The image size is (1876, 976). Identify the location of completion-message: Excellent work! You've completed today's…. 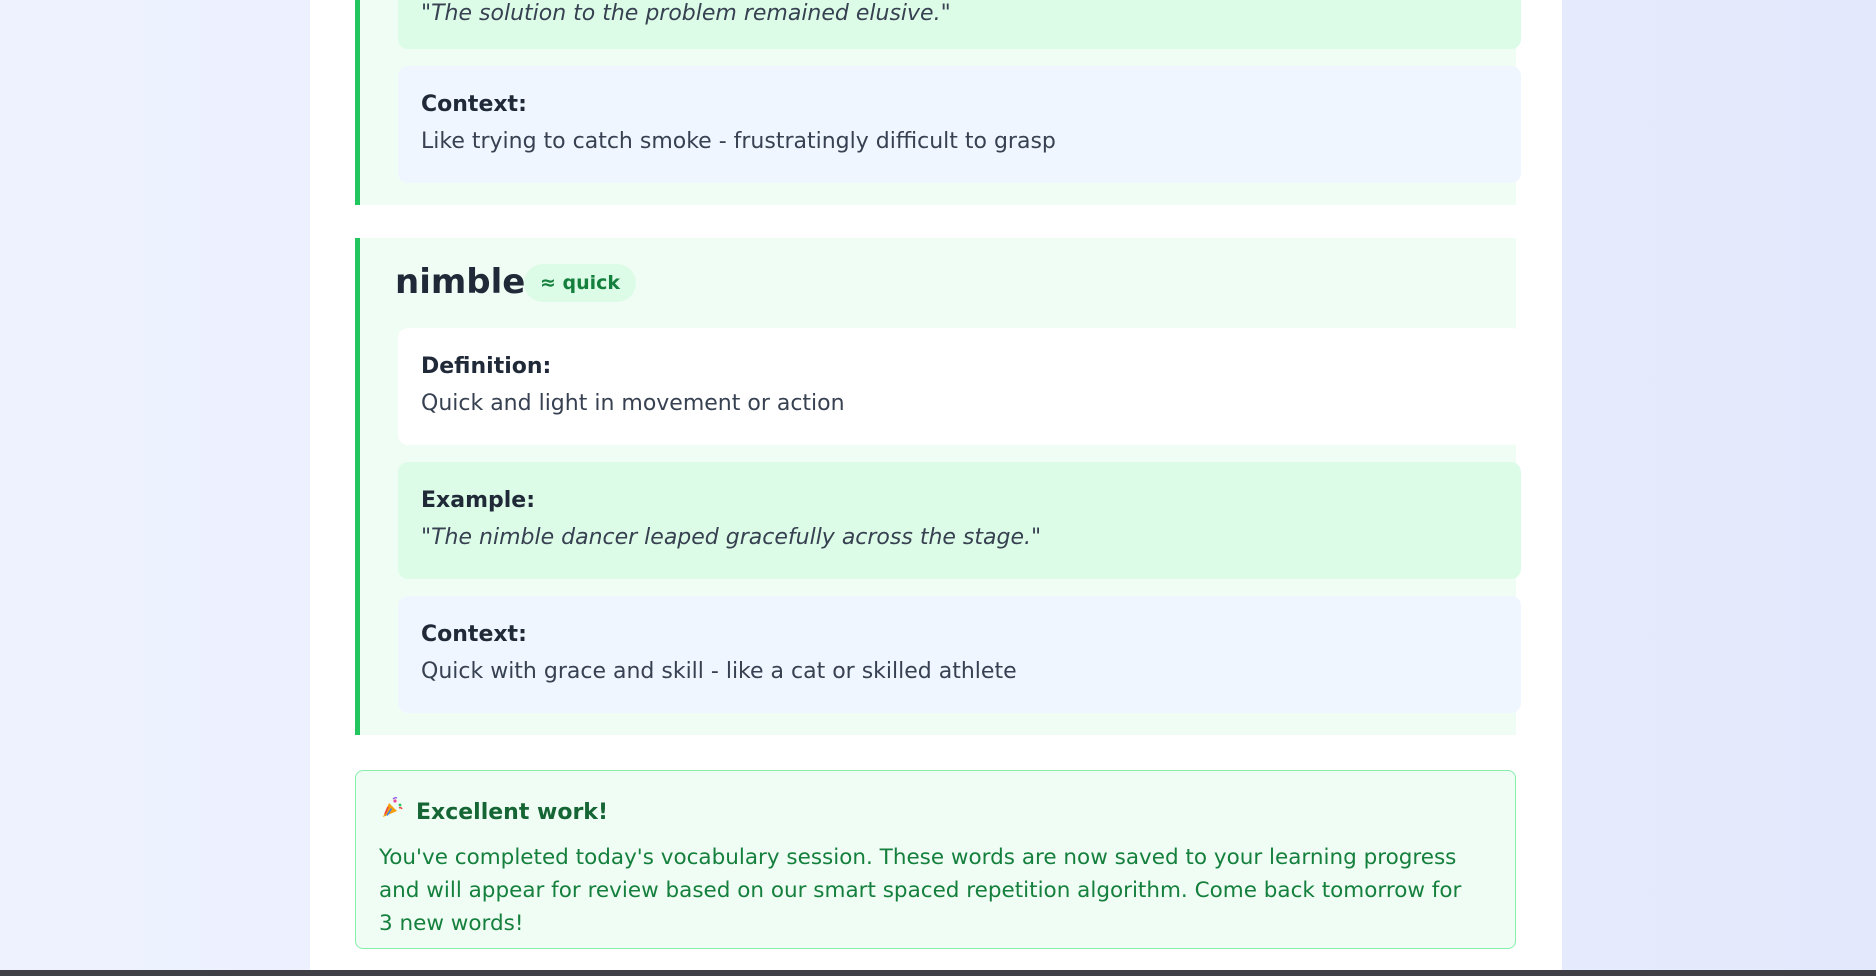
(935, 859).